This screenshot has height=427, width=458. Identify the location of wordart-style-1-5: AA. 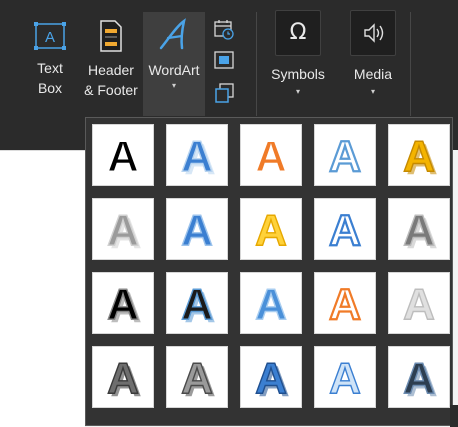
(419, 155).